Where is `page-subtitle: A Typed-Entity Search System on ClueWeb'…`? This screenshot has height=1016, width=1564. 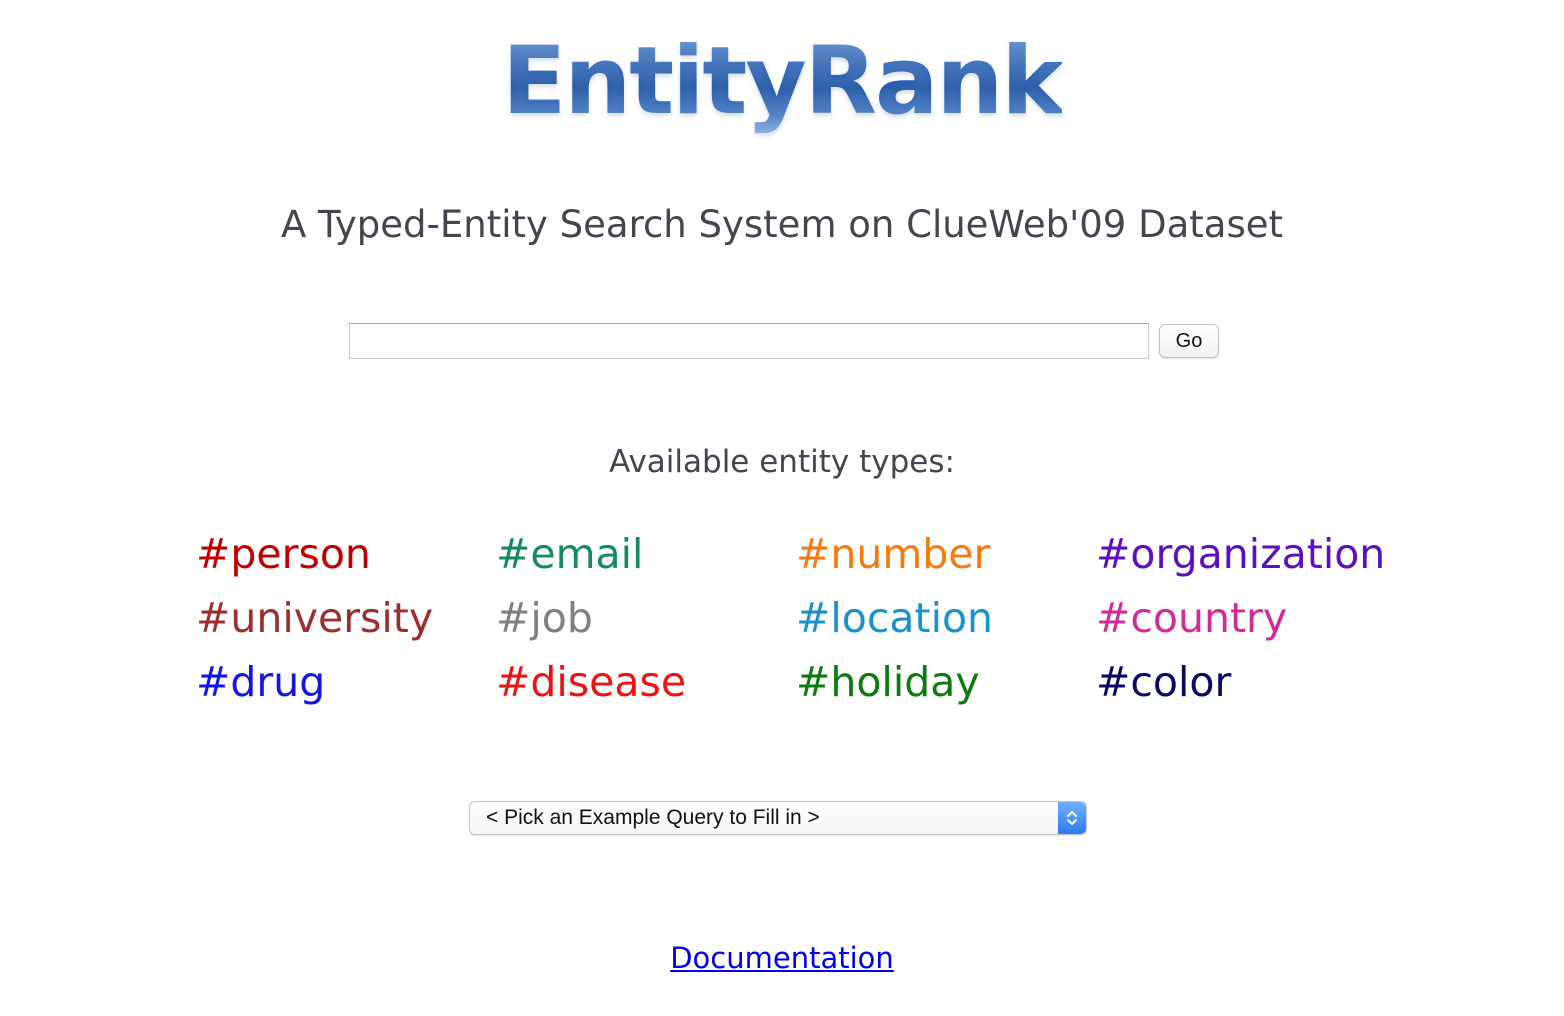 page-subtitle: A Typed-Entity Search System on ClueWeb'… is located at coordinates (782, 224).